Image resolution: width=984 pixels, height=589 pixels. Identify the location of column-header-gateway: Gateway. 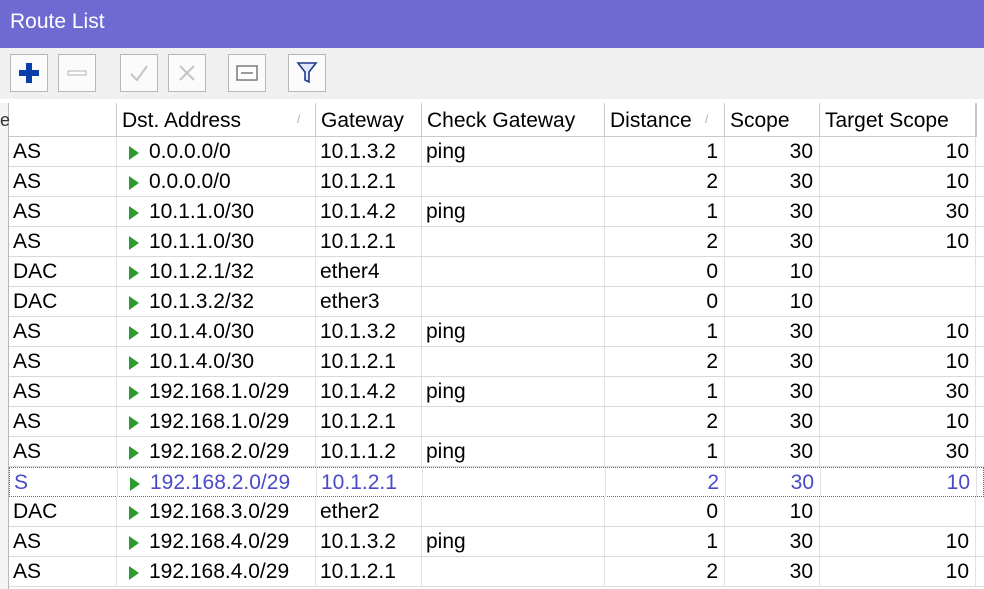
(369, 120).